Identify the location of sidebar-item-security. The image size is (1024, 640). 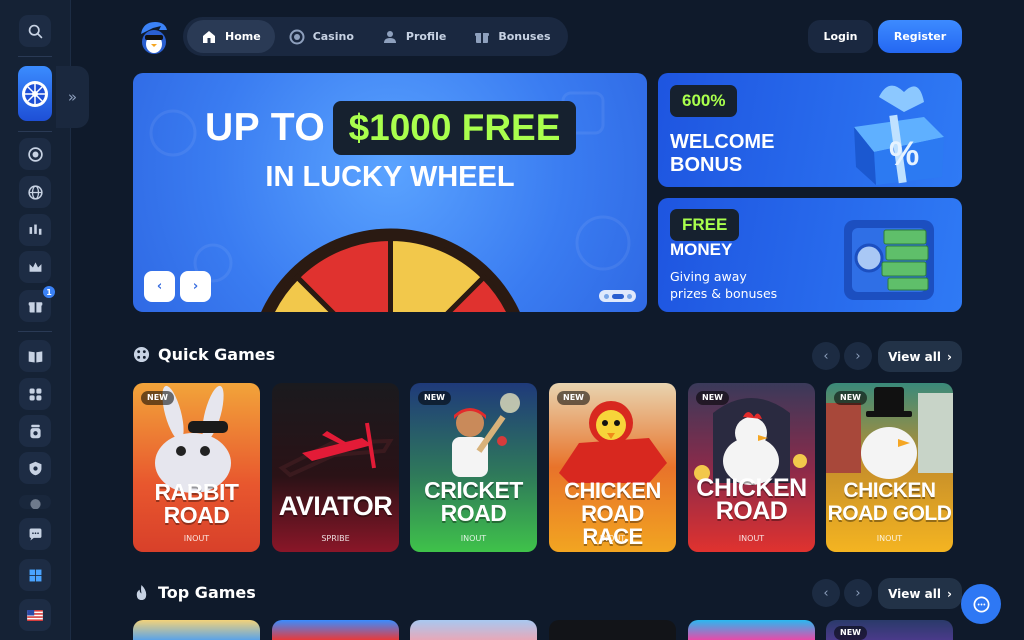
(35, 468).